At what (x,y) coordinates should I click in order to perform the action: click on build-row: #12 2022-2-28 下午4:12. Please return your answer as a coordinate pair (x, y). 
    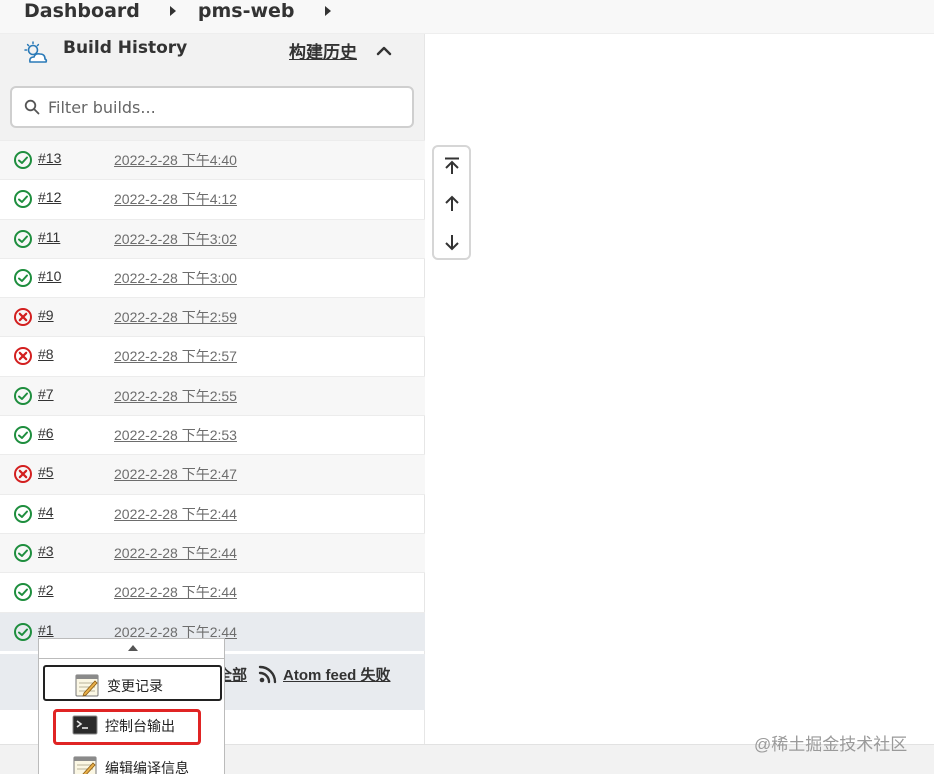
    Looking at the image, I should click on (212, 198).